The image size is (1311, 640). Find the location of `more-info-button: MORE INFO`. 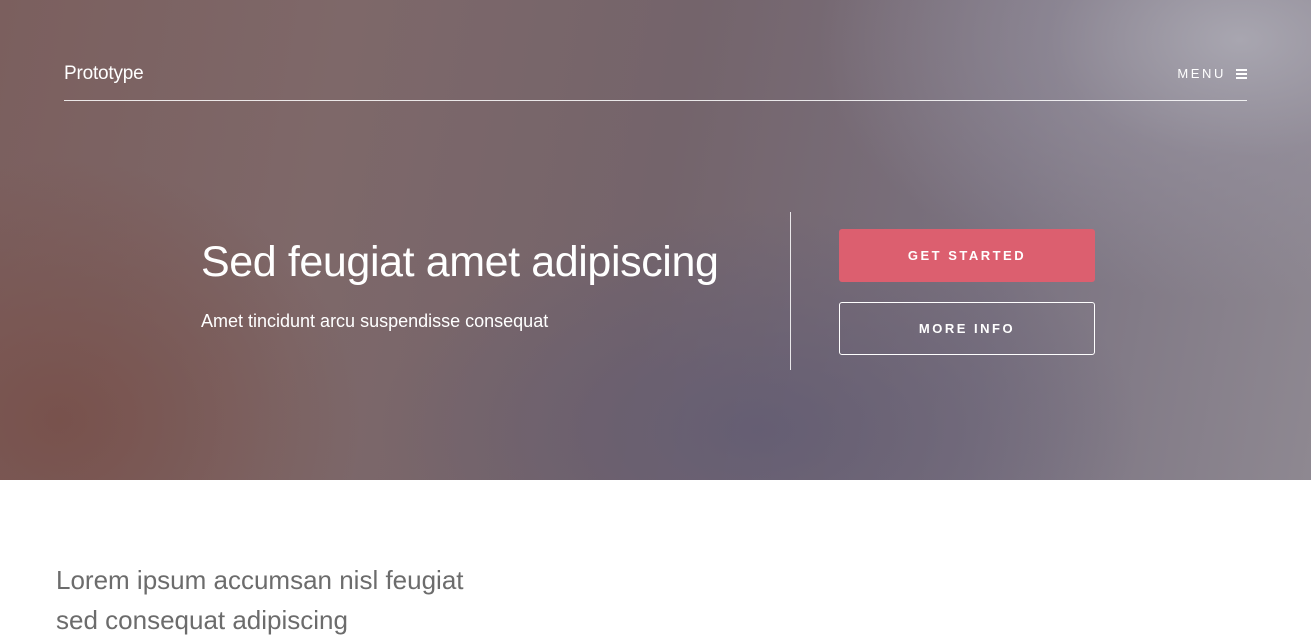

more-info-button: MORE INFO is located at coordinates (967, 328).